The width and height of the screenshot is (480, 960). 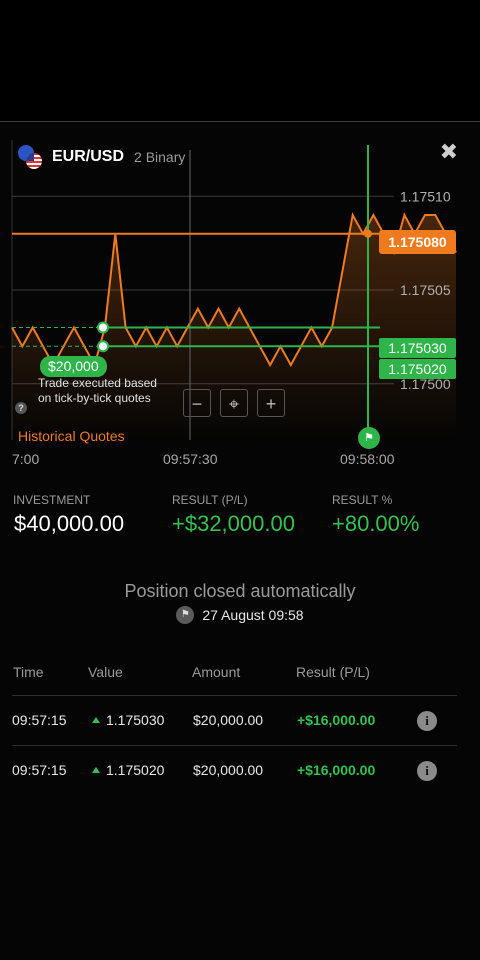 What do you see at coordinates (216, 672) in the screenshot?
I see `col-amount: Amount` at bounding box center [216, 672].